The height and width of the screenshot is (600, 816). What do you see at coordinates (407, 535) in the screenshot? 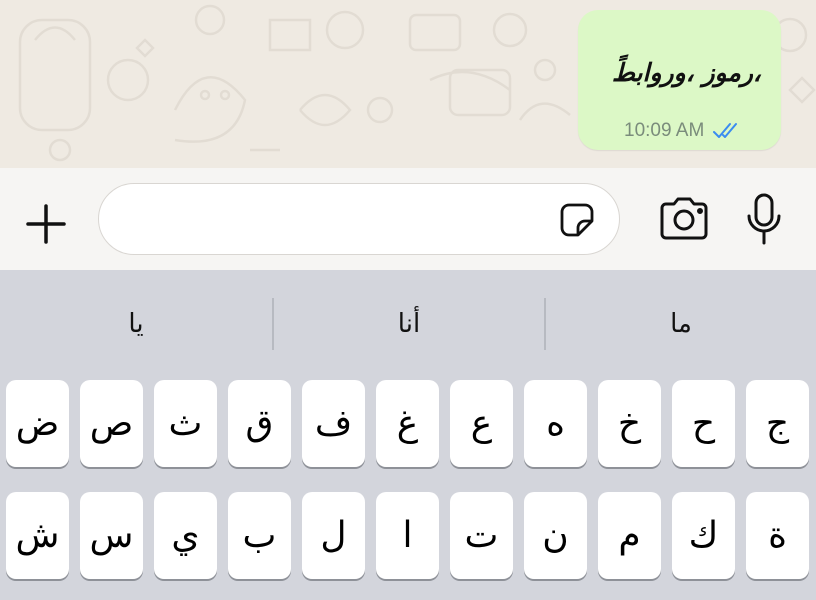
I see `key: ا` at bounding box center [407, 535].